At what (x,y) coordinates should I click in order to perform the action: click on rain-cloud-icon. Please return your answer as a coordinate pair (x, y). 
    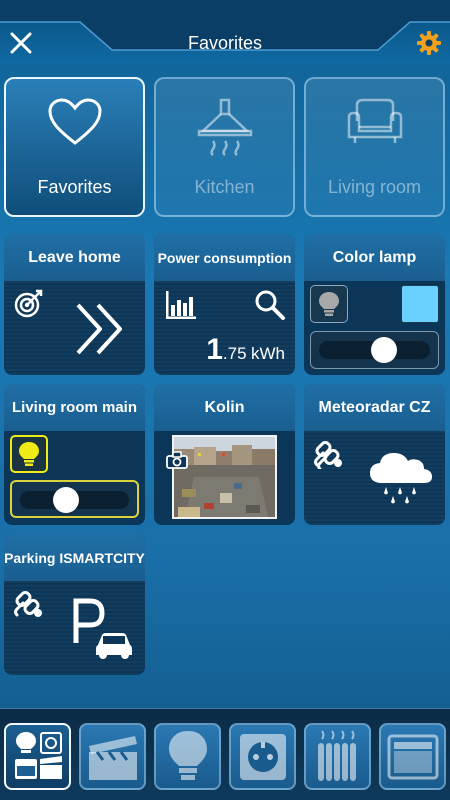
    Looking at the image, I should click on (401, 478).